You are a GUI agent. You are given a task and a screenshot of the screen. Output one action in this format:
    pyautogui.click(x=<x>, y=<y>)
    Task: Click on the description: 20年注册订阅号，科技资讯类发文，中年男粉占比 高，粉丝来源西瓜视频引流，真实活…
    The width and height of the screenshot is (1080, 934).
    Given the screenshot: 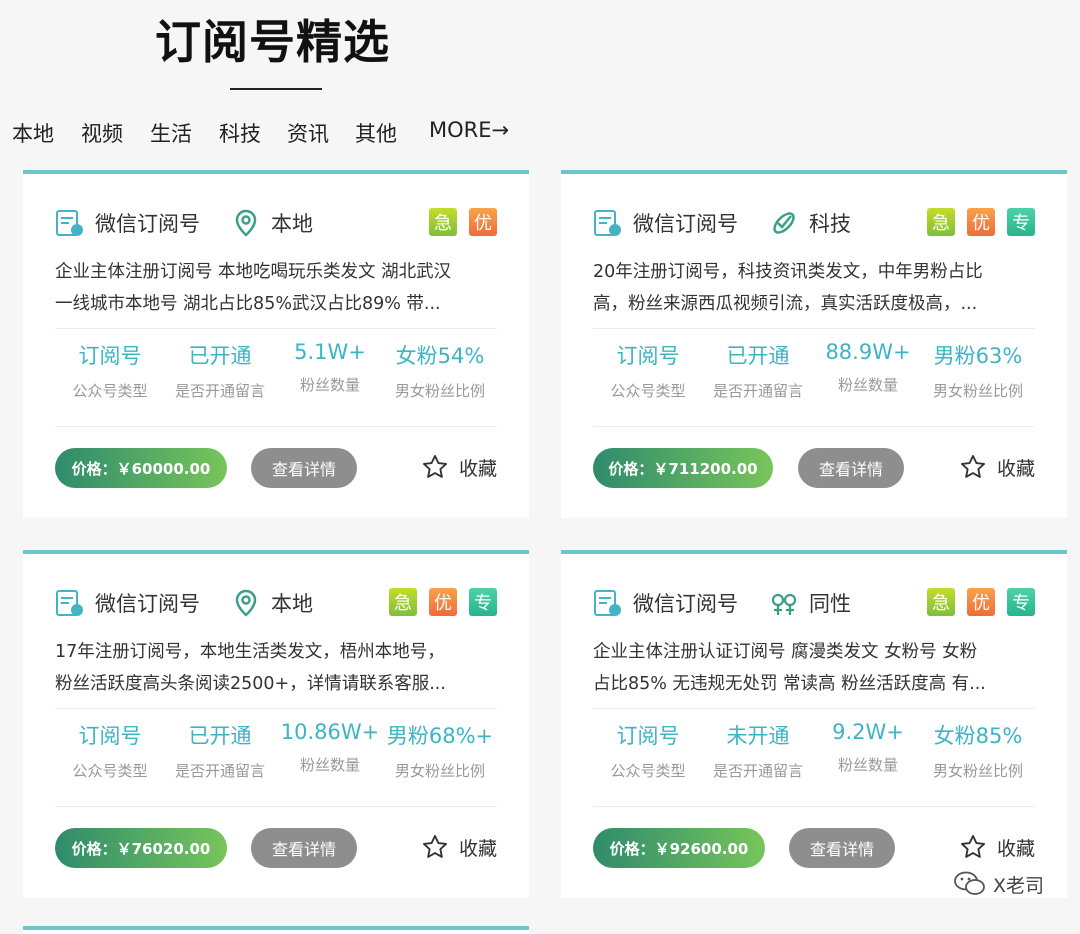 What is the action you would take?
    pyautogui.click(x=788, y=288)
    